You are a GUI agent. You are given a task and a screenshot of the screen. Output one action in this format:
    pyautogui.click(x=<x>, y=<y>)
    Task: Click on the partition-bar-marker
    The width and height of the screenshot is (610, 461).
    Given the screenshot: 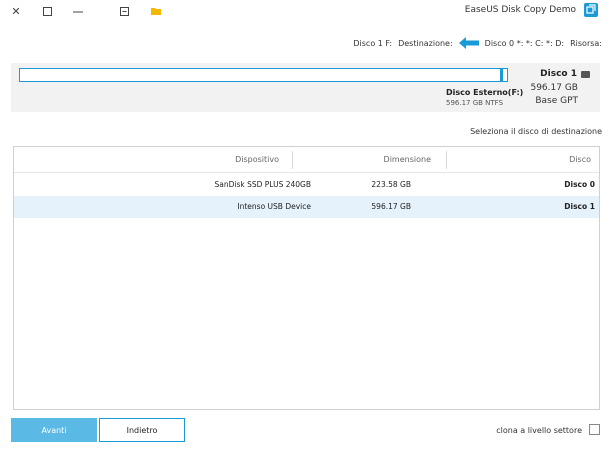 What is the action you would take?
    pyautogui.click(x=501, y=75)
    